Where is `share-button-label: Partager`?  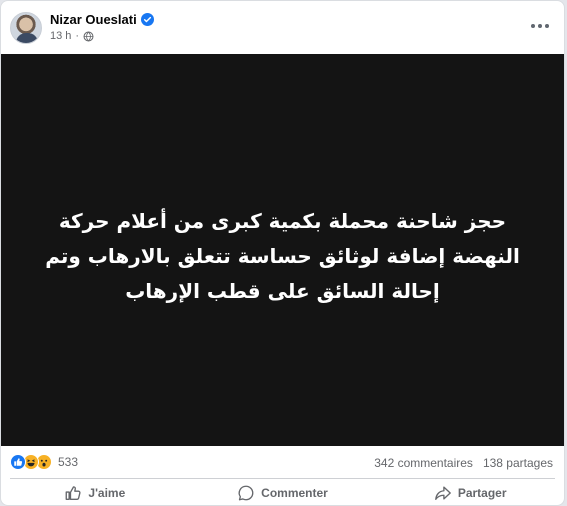
share-button-label: Partager is located at coordinates (482, 493).